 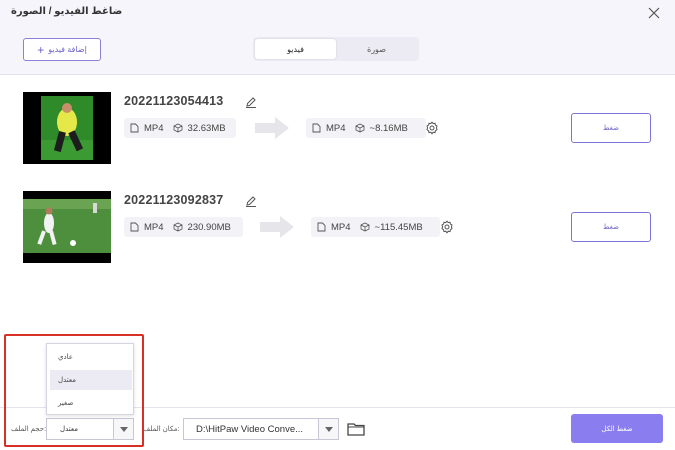 What do you see at coordinates (209, 227) in the screenshot?
I see `source-size: 230.90MB` at bounding box center [209, 227].